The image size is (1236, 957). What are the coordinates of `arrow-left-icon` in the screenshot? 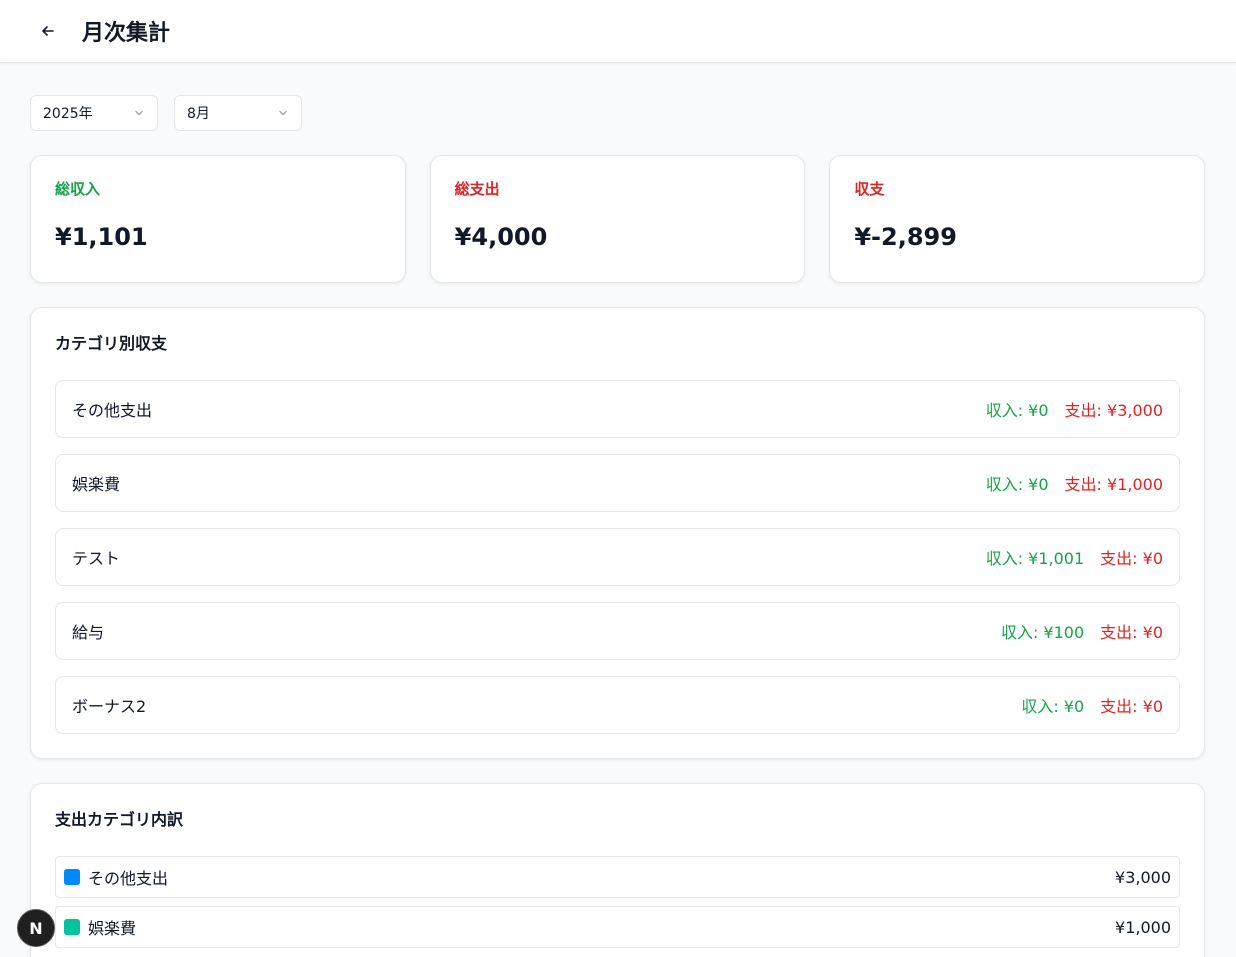 It's located at (48, 31).